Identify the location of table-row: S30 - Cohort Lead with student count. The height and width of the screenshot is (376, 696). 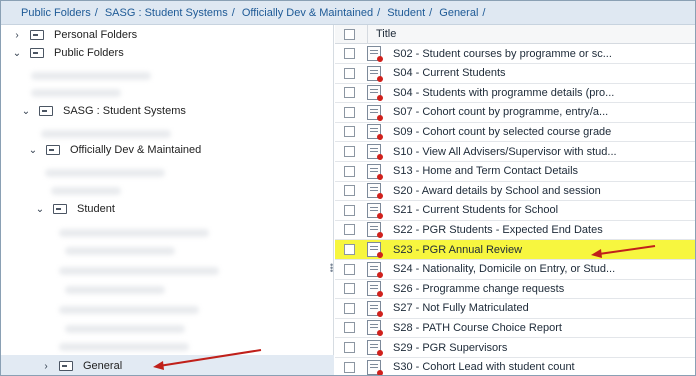
(515, 366).